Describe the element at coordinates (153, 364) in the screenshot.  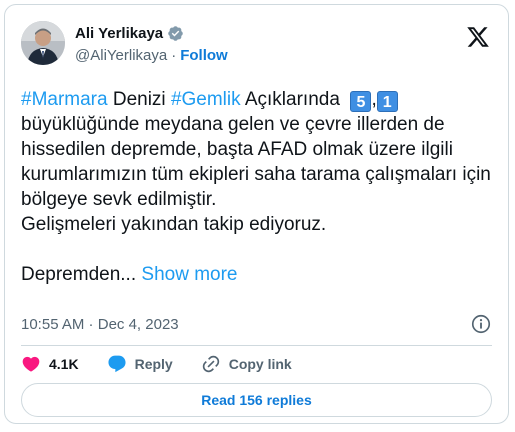
I see `reply-label: Reply` at that location.